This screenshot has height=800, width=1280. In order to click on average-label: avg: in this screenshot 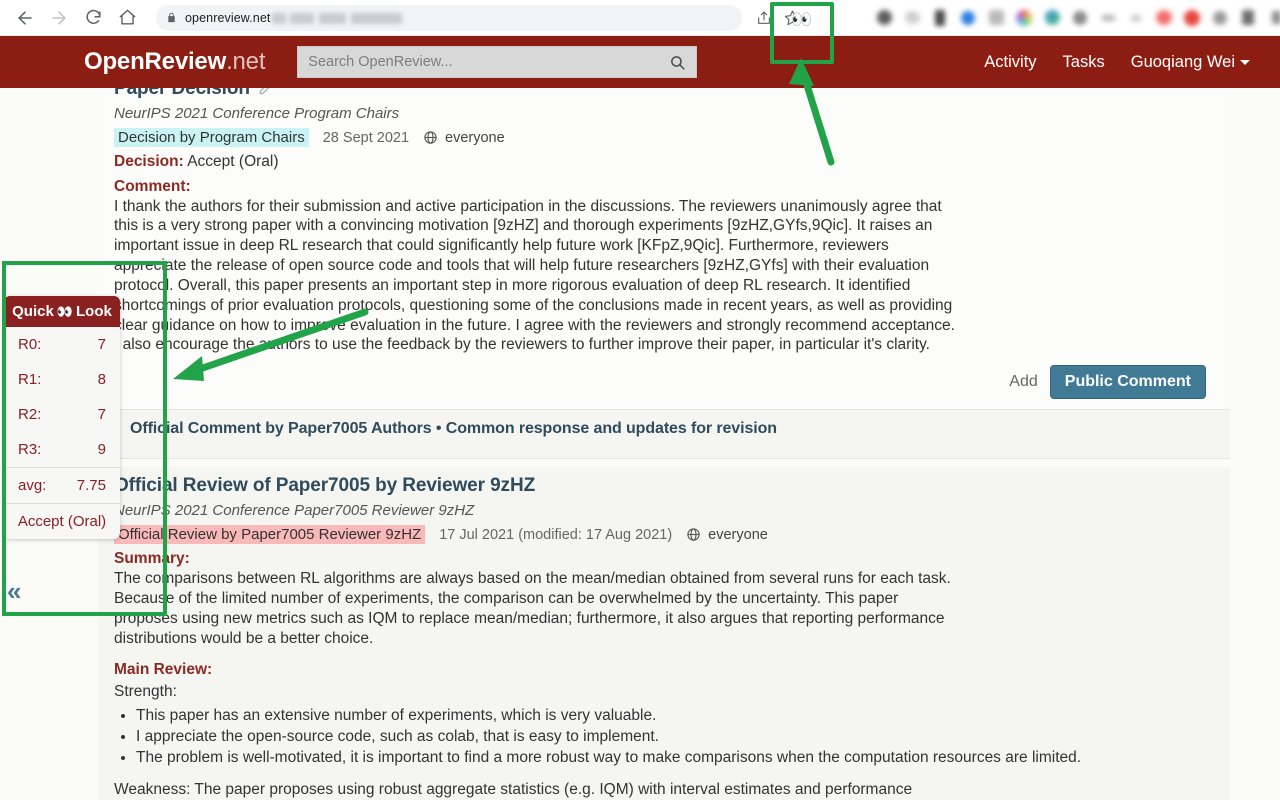, I will do `click(32, 485)`.